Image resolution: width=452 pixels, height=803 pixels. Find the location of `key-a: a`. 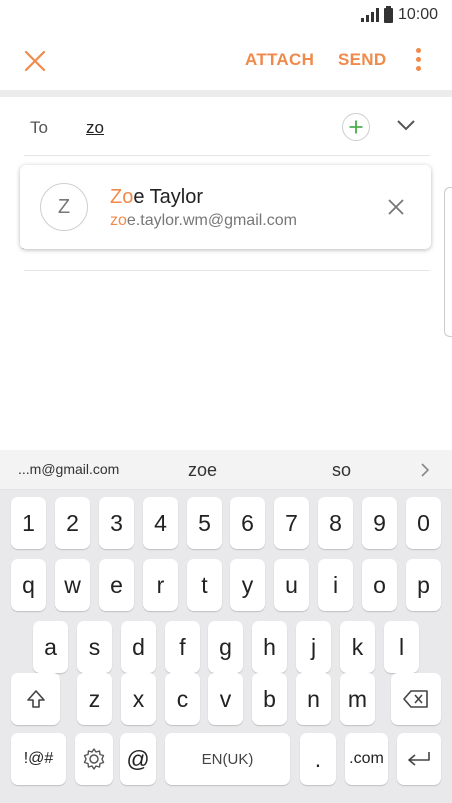

key-a: a is located at coordinates (50, 647).